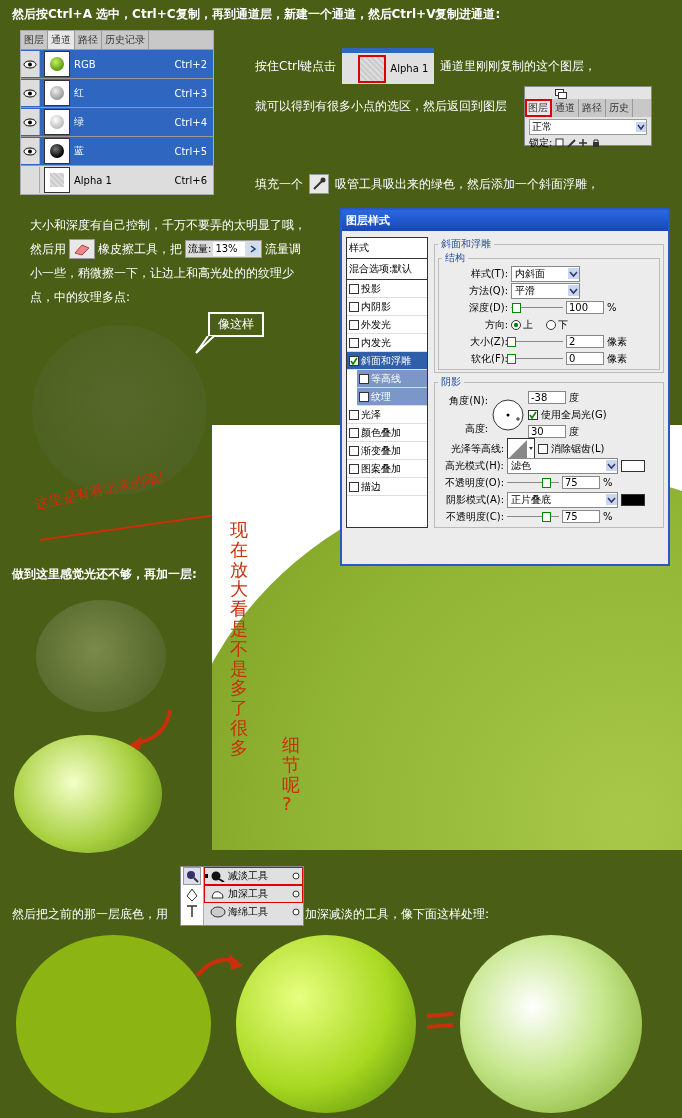  What do you see at coordinates (574, 397) in the screenshot?
I see `unit-label: 度` at bounding box center [574, 397].